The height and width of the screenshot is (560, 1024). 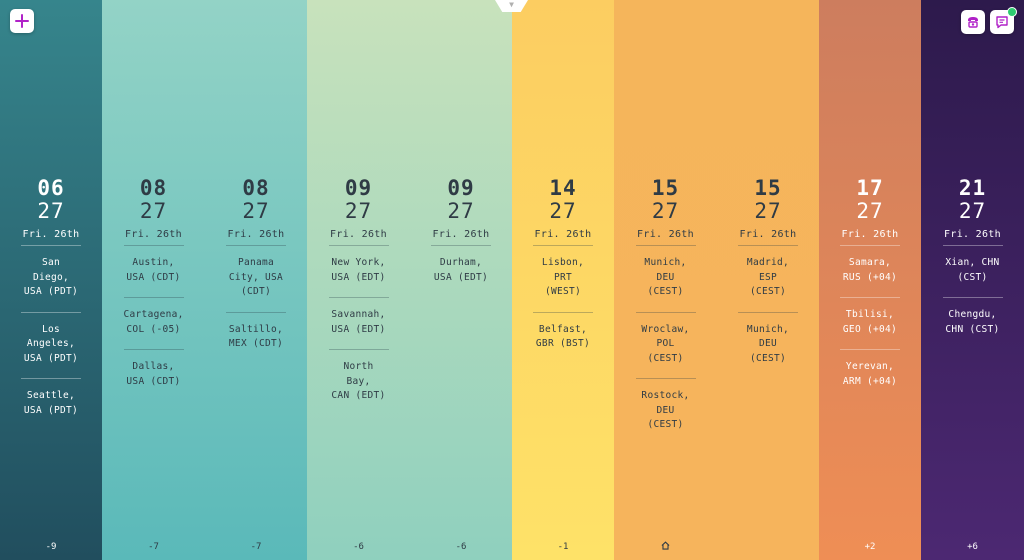 What do you see at coordinates (563, 284) in the screenshot?
I see `city-label-line: PRT (WEST)` at bounding box center [563, 284].